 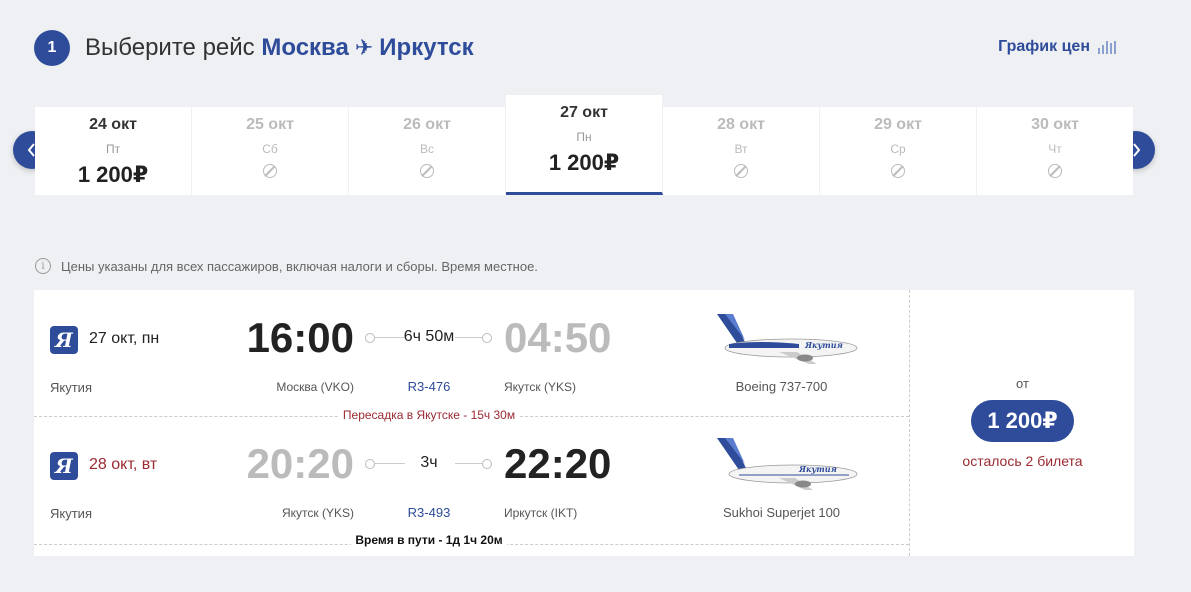 What do you see at coordinates (318, 513) in the screenshot?
I see `departure-airport: Якутск (YKS)` at bounding box center [318, 513].